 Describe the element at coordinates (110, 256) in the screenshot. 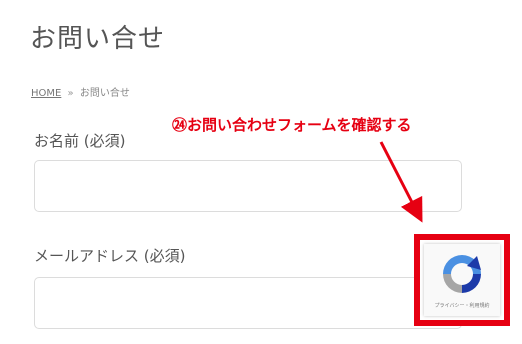

I see `email-field-label: メールアドレス (必須)` at that location.